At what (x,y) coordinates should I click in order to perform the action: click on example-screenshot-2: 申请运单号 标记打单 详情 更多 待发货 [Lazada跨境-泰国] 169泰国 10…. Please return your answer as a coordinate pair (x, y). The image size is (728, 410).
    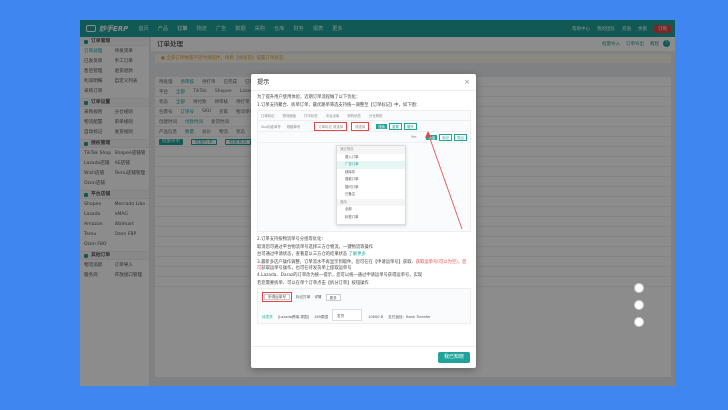
    Looking at the image, I should click on (364, 306).